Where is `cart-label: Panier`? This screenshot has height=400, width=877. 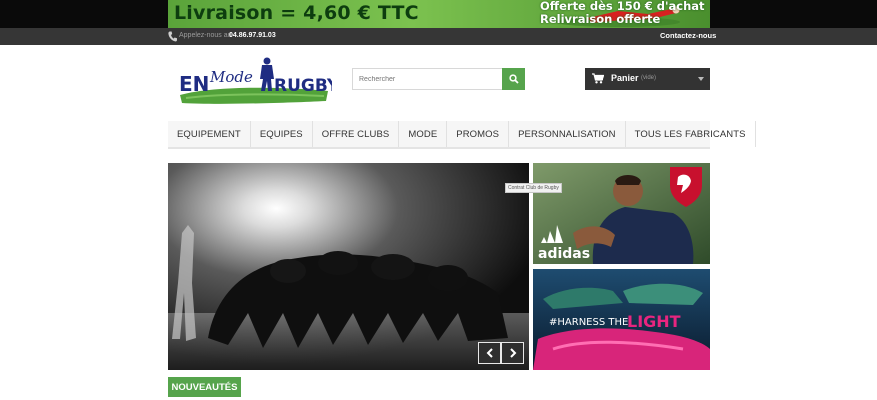
cart-label: Panier is located at coordinates (625, 78).